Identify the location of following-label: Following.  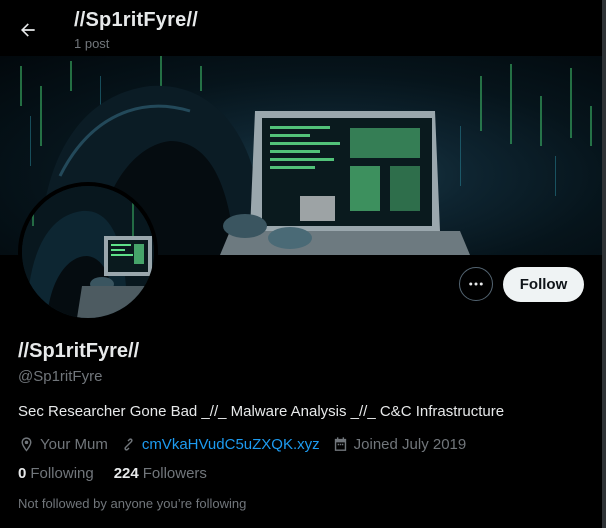
(62, 473).